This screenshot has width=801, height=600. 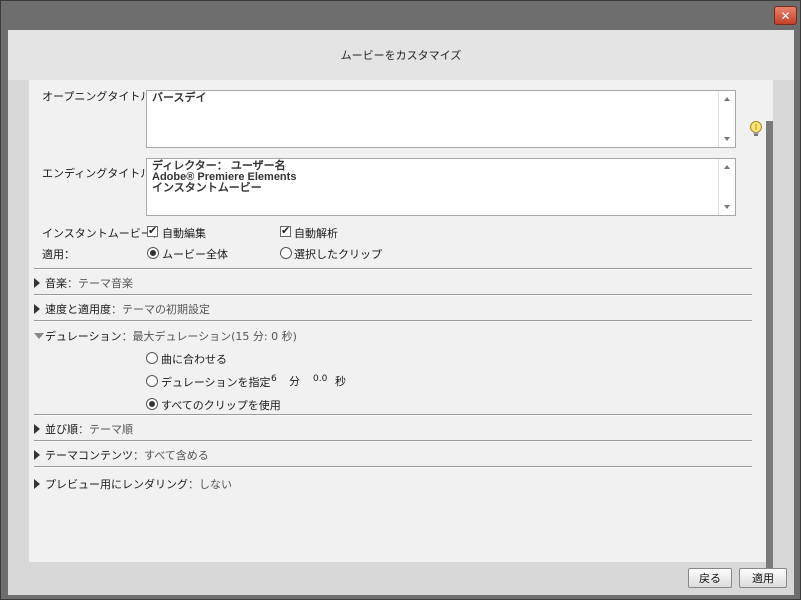 I want to click on ending-title-line: インスタントムービー, so click(x=207, y=188).